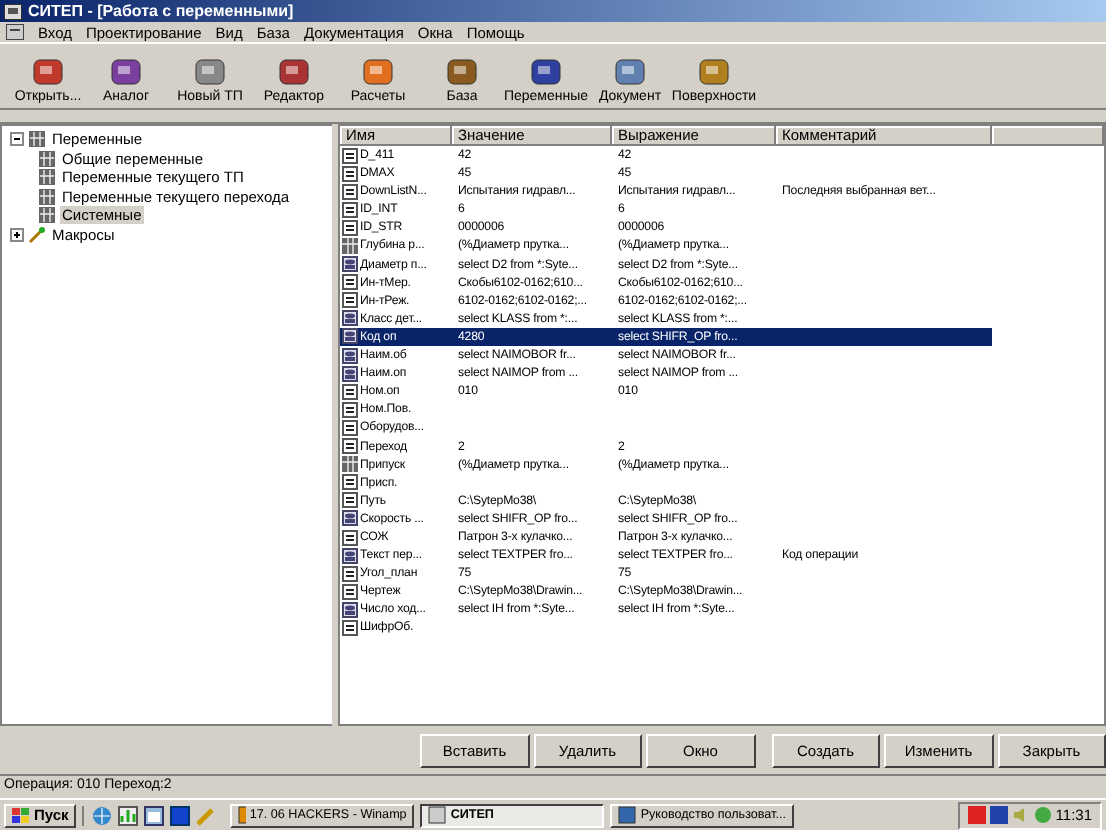 Image resolution: width=1106 pixels, height=830 pixels. Describe the element at coordinates (17, 139) in the screenshot. I see `collapse-icon` at that location.